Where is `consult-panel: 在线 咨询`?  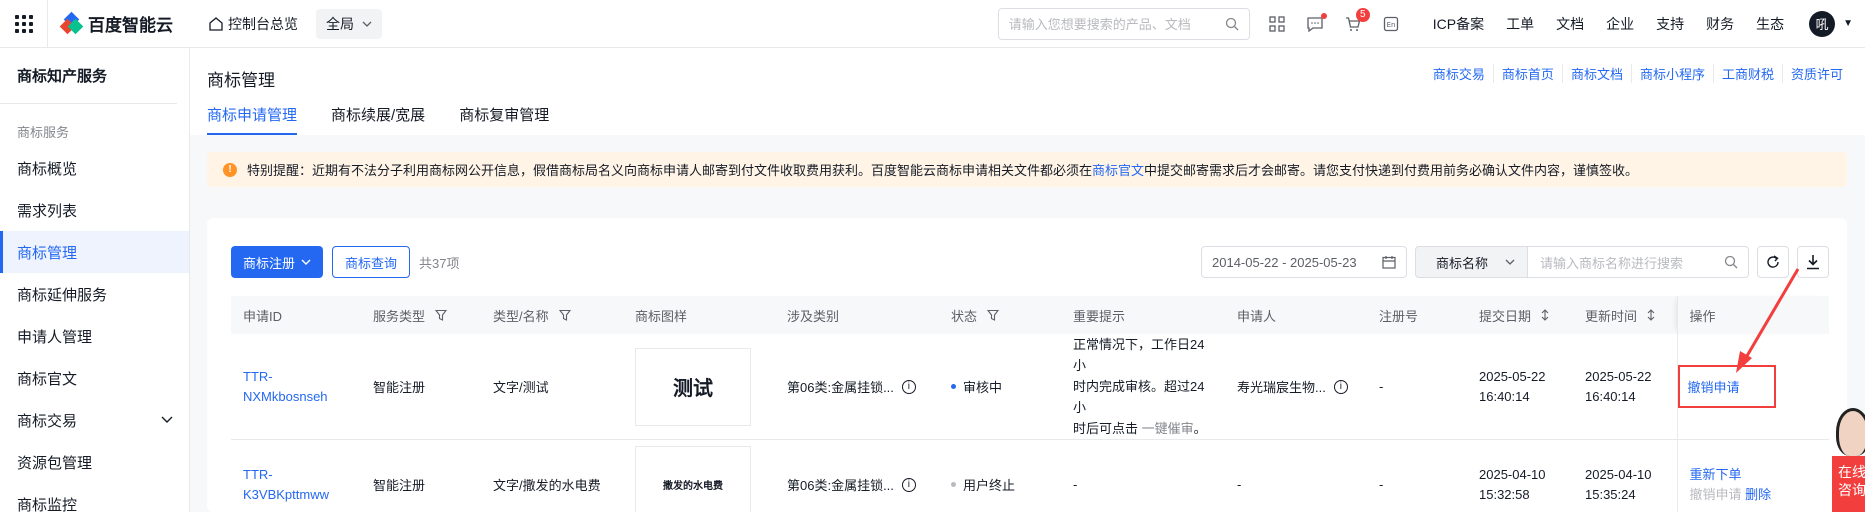
consult-panel: 在线 咨询 is located at coordinates (1848, 484).